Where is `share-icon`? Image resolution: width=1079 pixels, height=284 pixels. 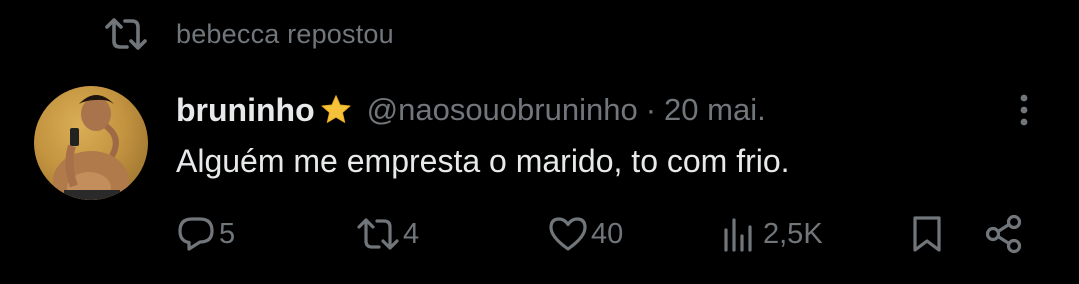 share-icon is located at coordinates (1004, 234).